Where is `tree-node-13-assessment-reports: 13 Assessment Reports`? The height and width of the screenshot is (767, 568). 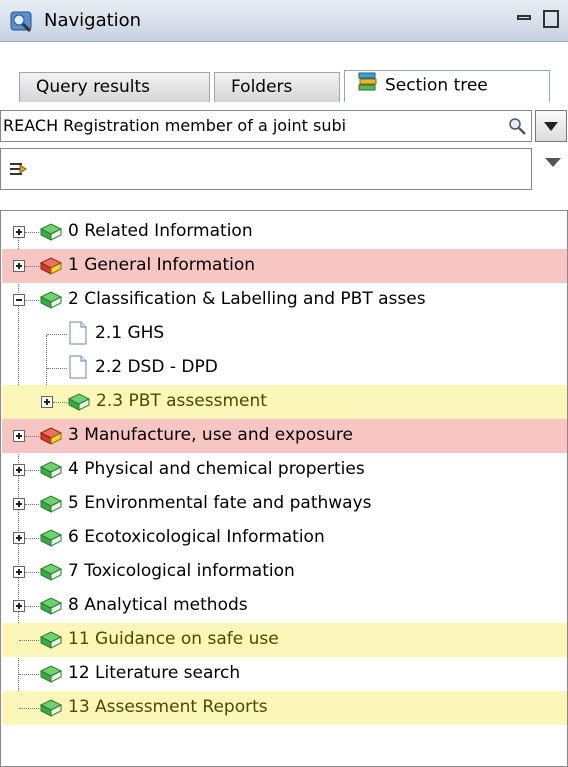
tree-node-13-assessment-reports: 13 Assessment Reports is located at coordinates (284, 708).